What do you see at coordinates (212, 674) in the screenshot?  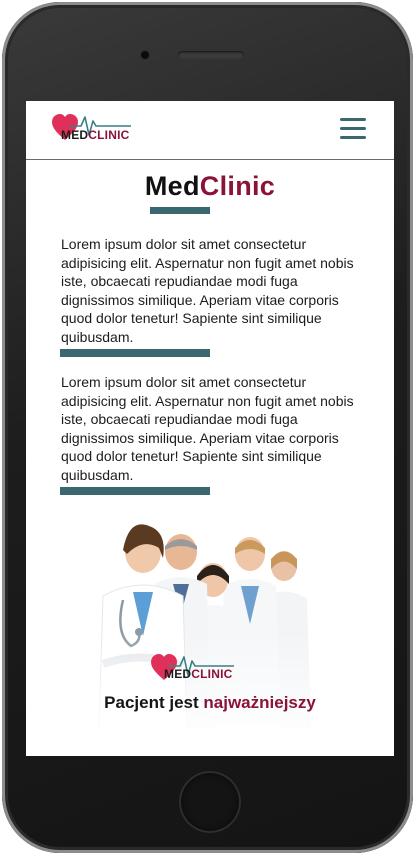 I see `hero-logo-clinic: CLINIC` at bounding box center [212, 674].